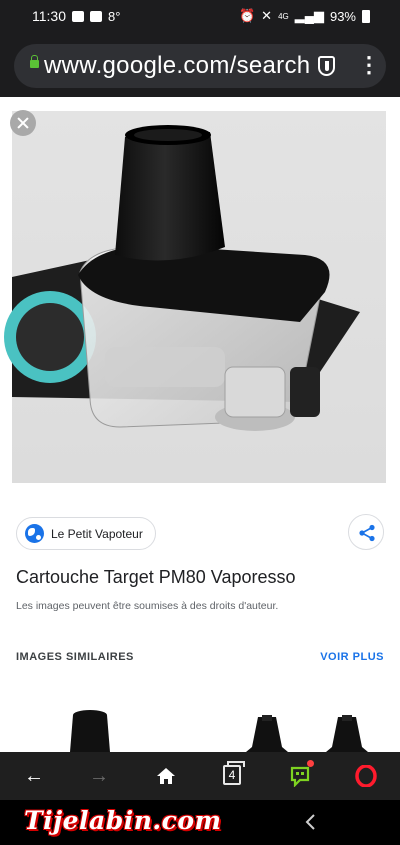 The height and width of the screenshot is (845, 400). What do you see at coordinates (267, 15) in the screenshot?
I see `mute-icon: ✕` at bounding box center [267, 15].